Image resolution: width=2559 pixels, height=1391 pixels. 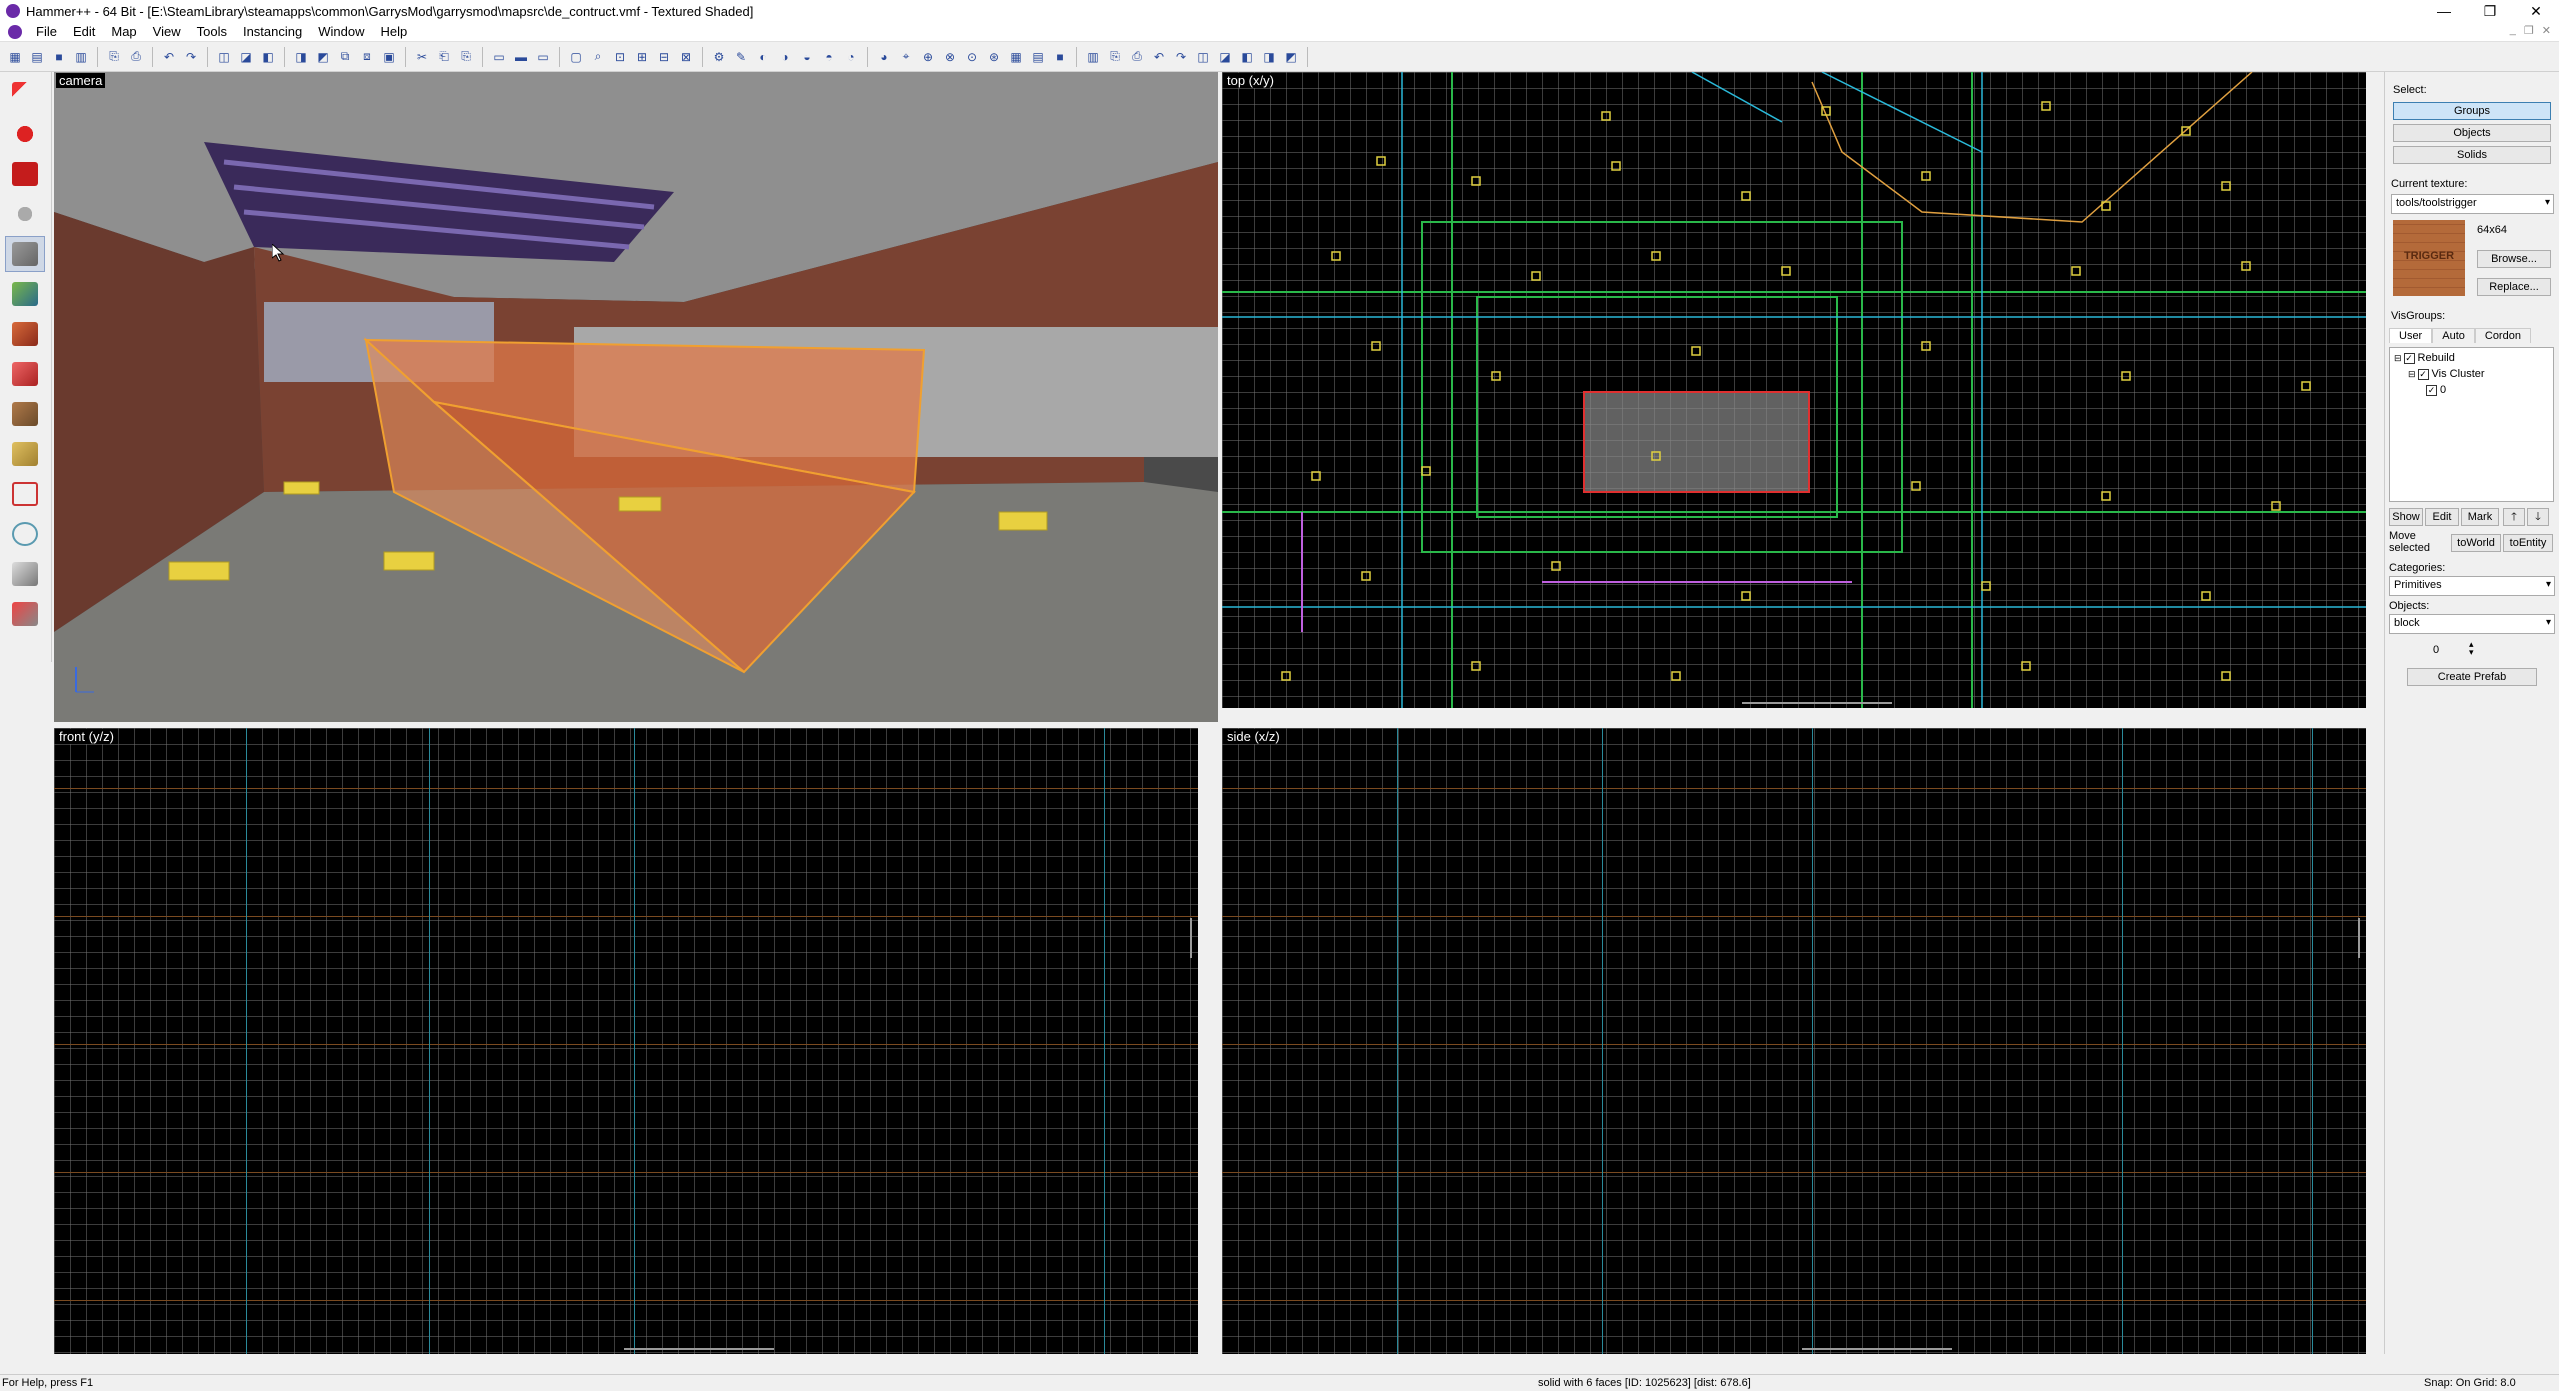 What do you see at coordinates (763, 57) in the screenshot?
I see `toolbar-tool-icon: ◐` at bounding box center [763, 57].